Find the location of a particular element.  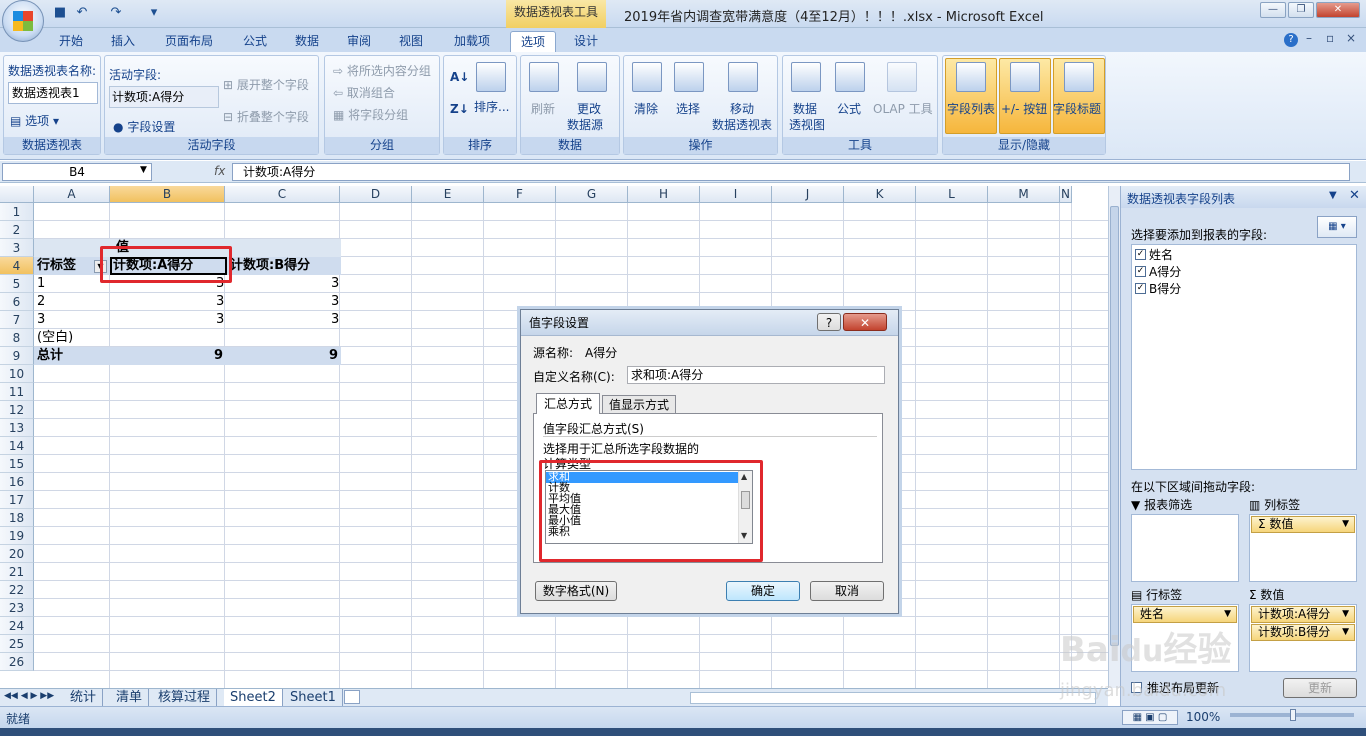

row-header-26: 26 is located at coordinates (17, 662).